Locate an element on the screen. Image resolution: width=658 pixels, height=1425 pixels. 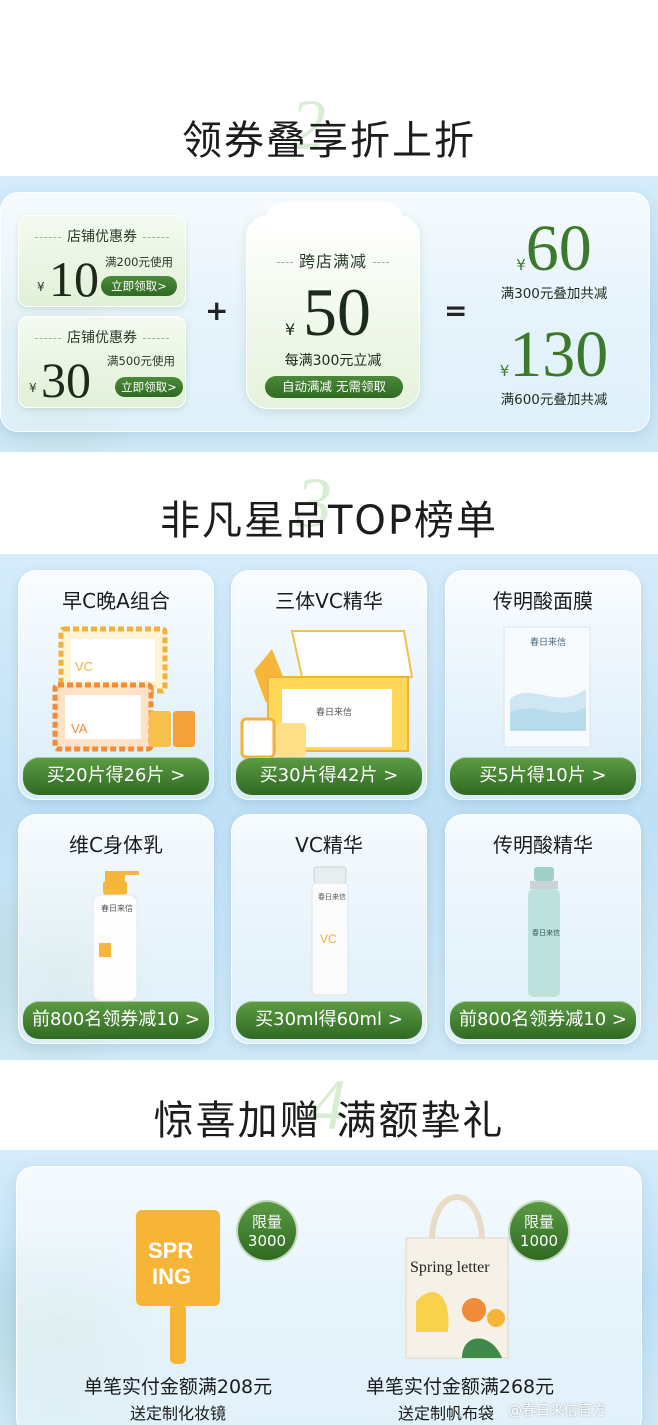
vc-essence-bottle-image: VC 春日来信 is located at coordinates (330, 931).